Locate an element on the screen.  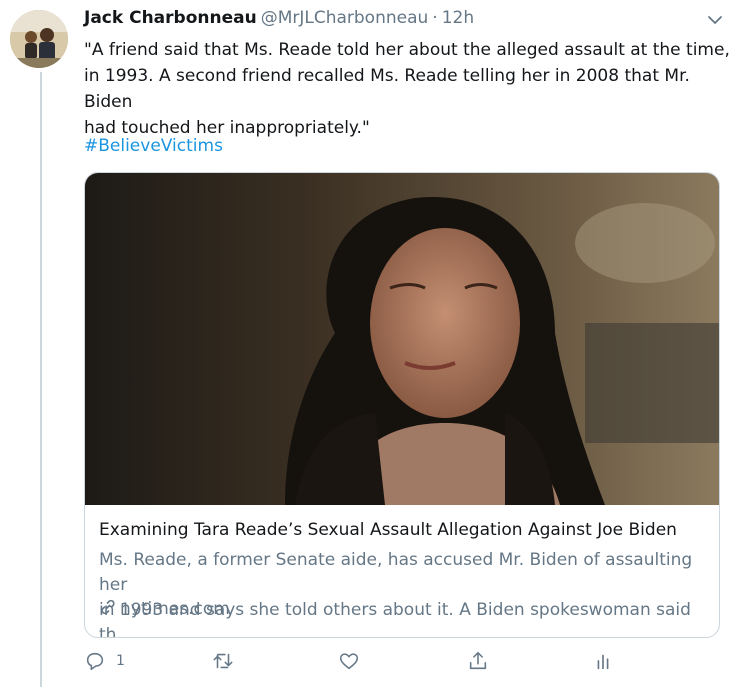
share-button is located at coordinates (478, 661).